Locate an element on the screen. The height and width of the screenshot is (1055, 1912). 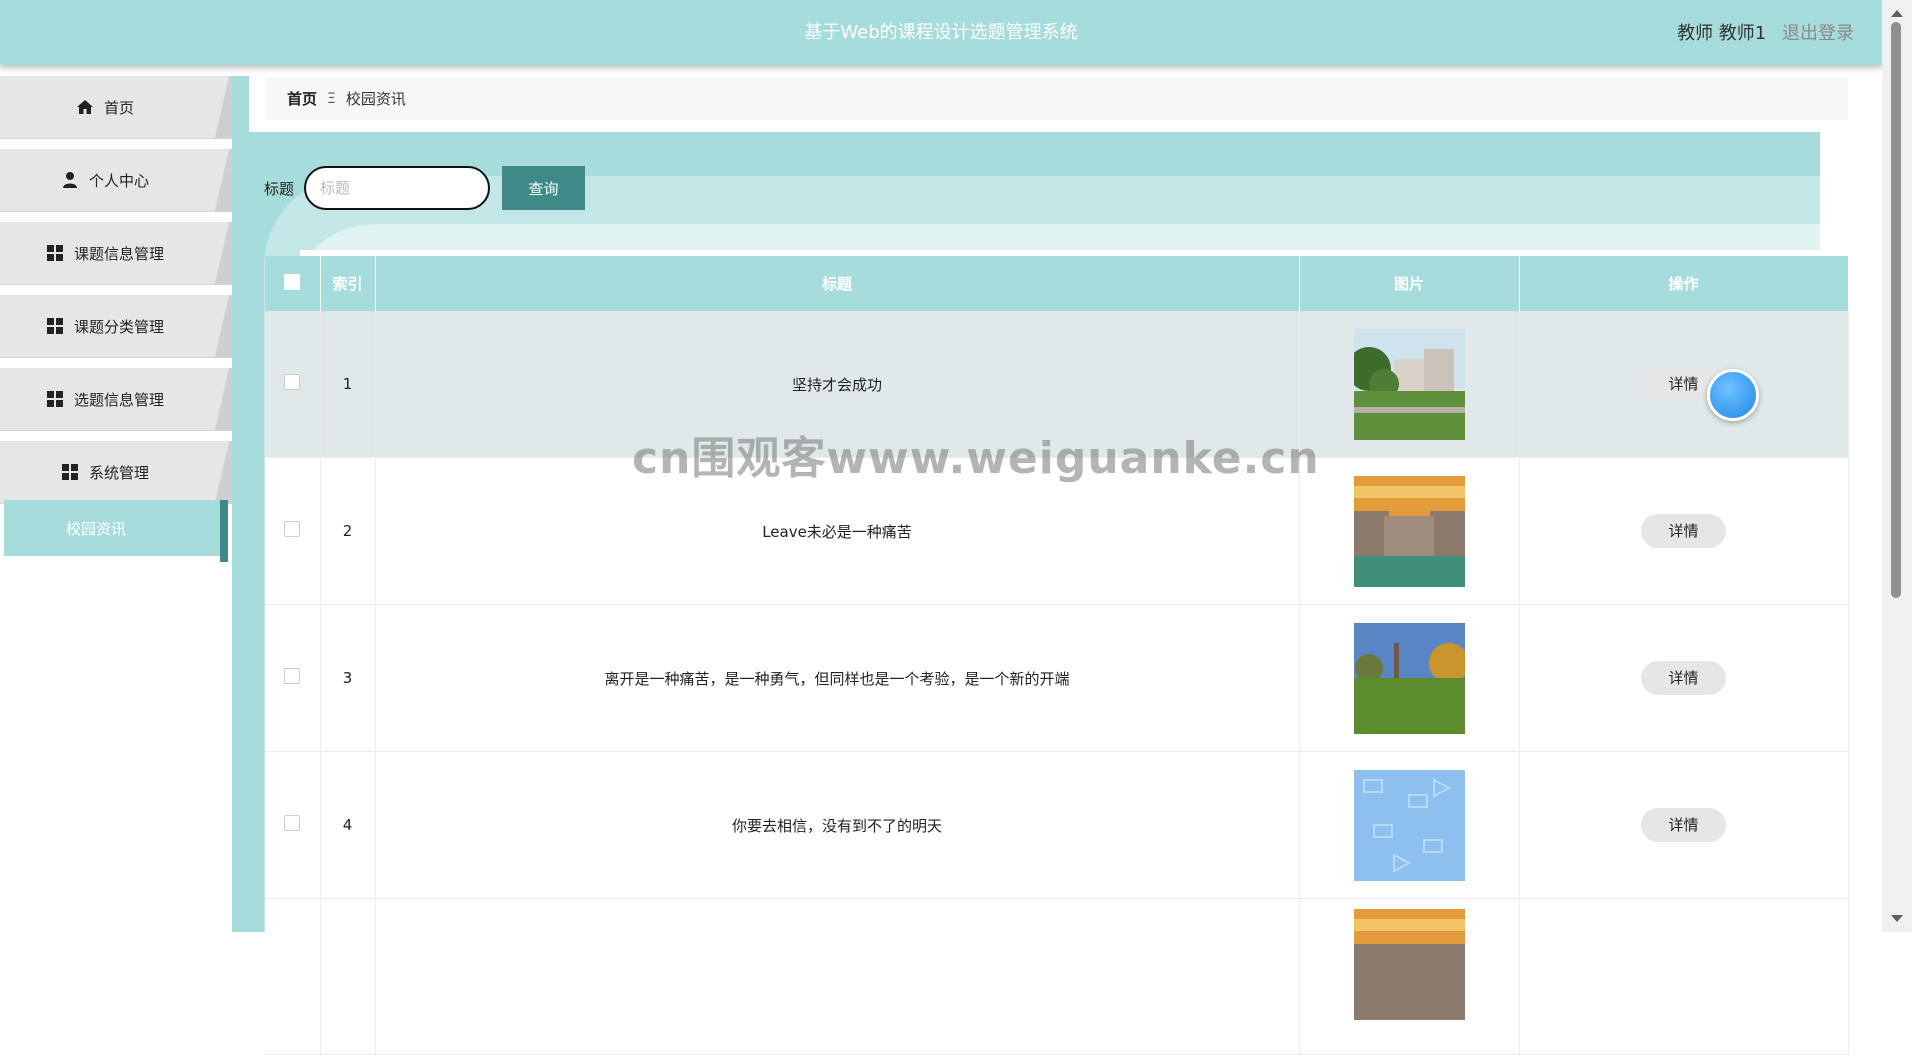
sidebar-item-home: 首页 is located at coordinates (116, 107).